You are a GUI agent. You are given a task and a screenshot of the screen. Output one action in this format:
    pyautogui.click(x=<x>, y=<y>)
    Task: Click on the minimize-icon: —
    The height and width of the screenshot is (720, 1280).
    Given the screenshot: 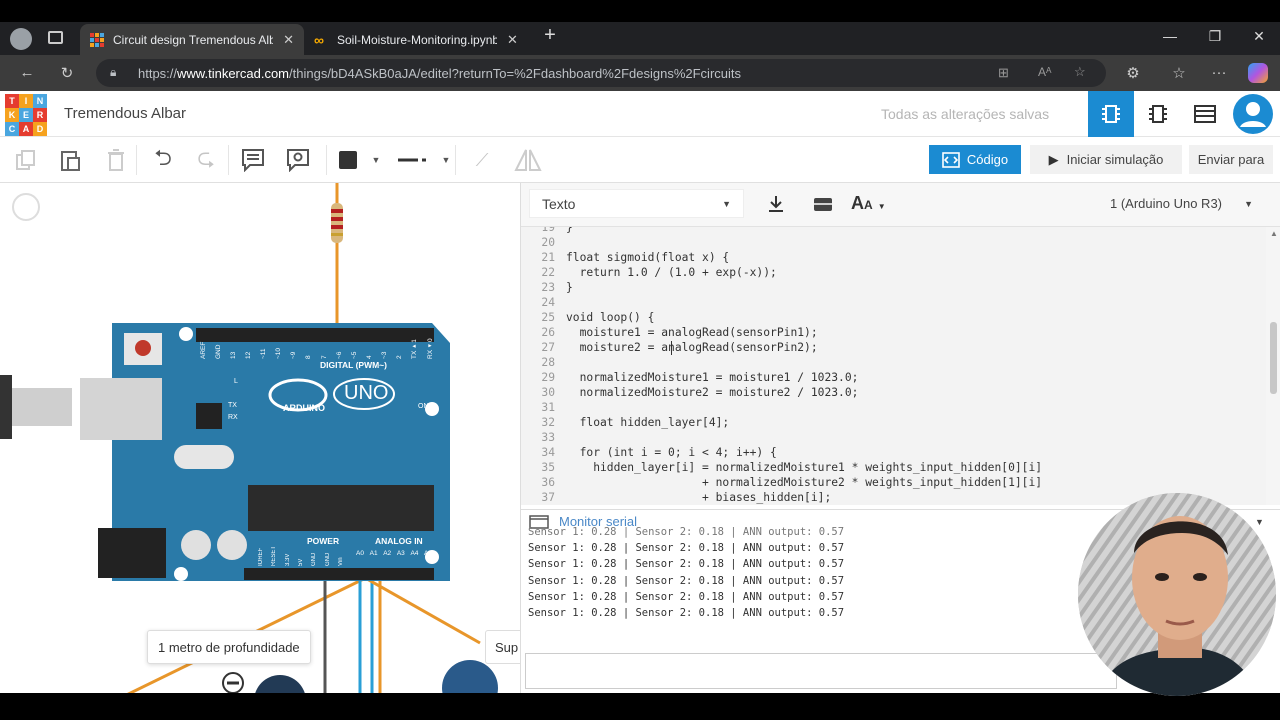 What is the action you would take?
    pyautogui.click(x=1170, y=36)
    